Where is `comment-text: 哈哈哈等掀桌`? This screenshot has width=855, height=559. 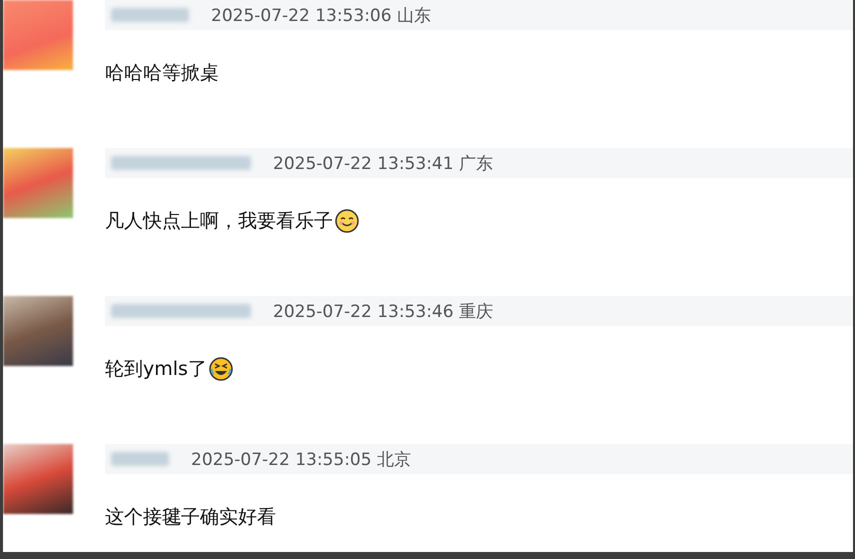 comment-text: 哈哈哈等掀桌 is located at coordinates (162, 73).